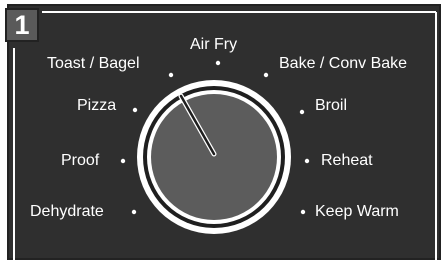  I want to click on dot-reheat, so click(307, 161).